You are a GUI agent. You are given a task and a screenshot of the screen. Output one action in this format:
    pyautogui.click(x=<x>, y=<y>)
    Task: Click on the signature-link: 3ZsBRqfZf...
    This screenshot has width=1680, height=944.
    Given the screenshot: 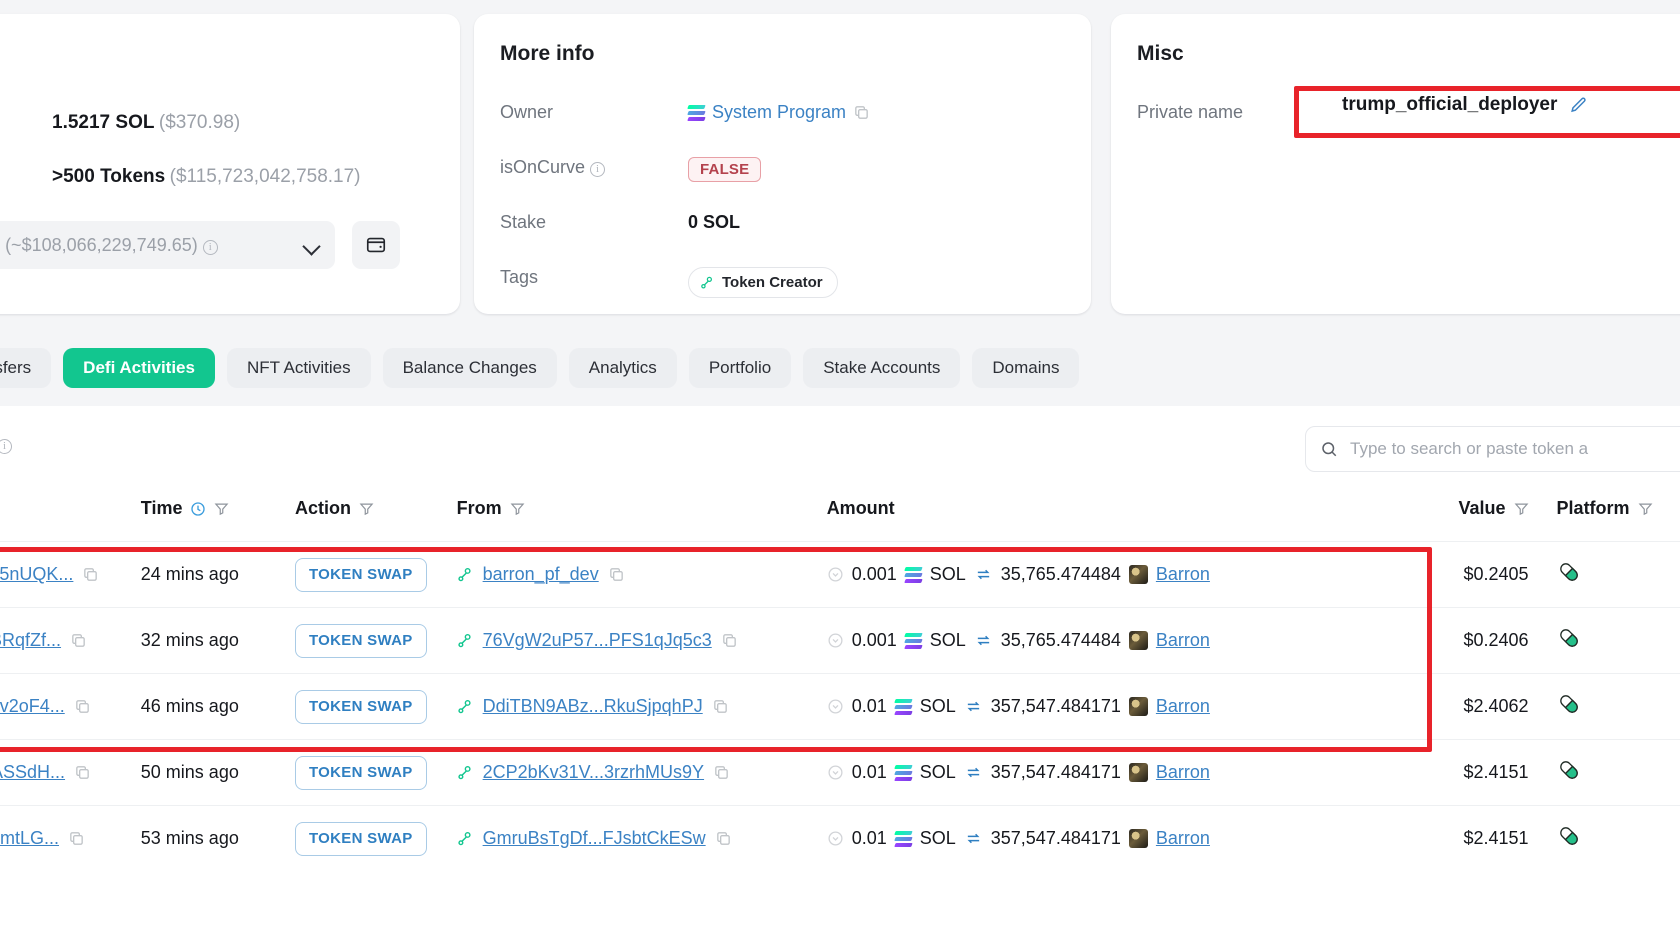 What is the action you would take?
    pyautogui.click(x=30, y=640)
    